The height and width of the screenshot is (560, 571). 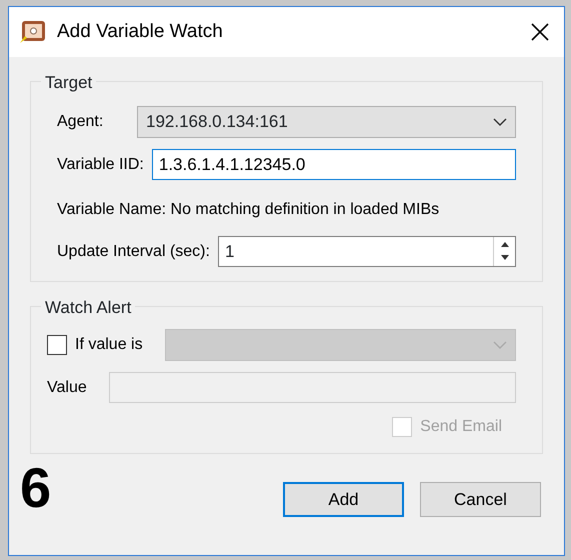 What do you see at coordinates (36, 488) in the screenshot?
I see `step-number: 6` at bounding box center [36, 488].